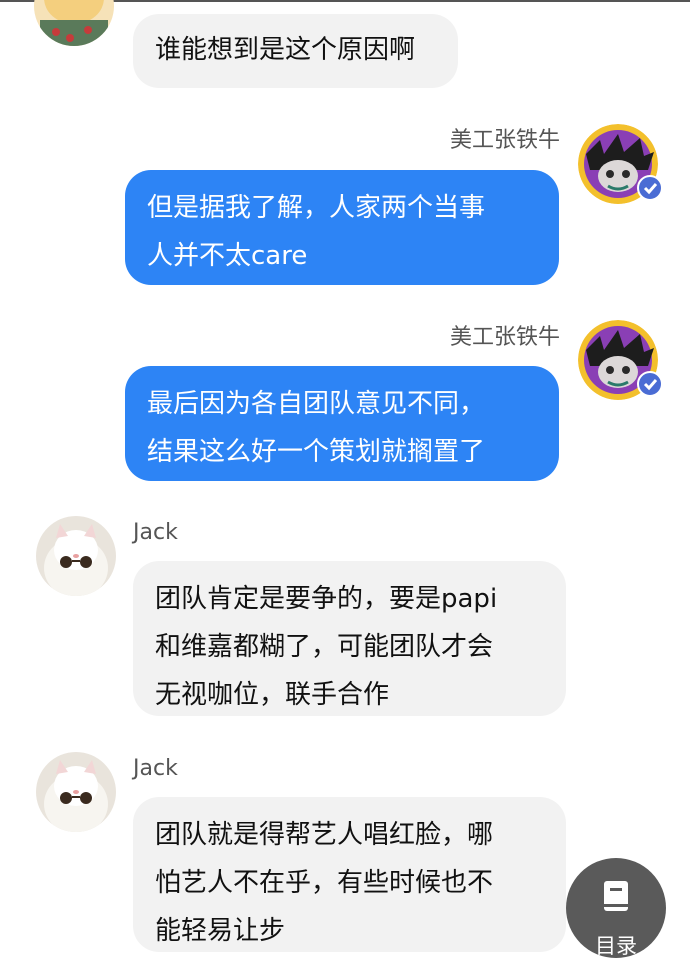 The image size is (690, 961). I want to click on book-icon, so click(616, 898).